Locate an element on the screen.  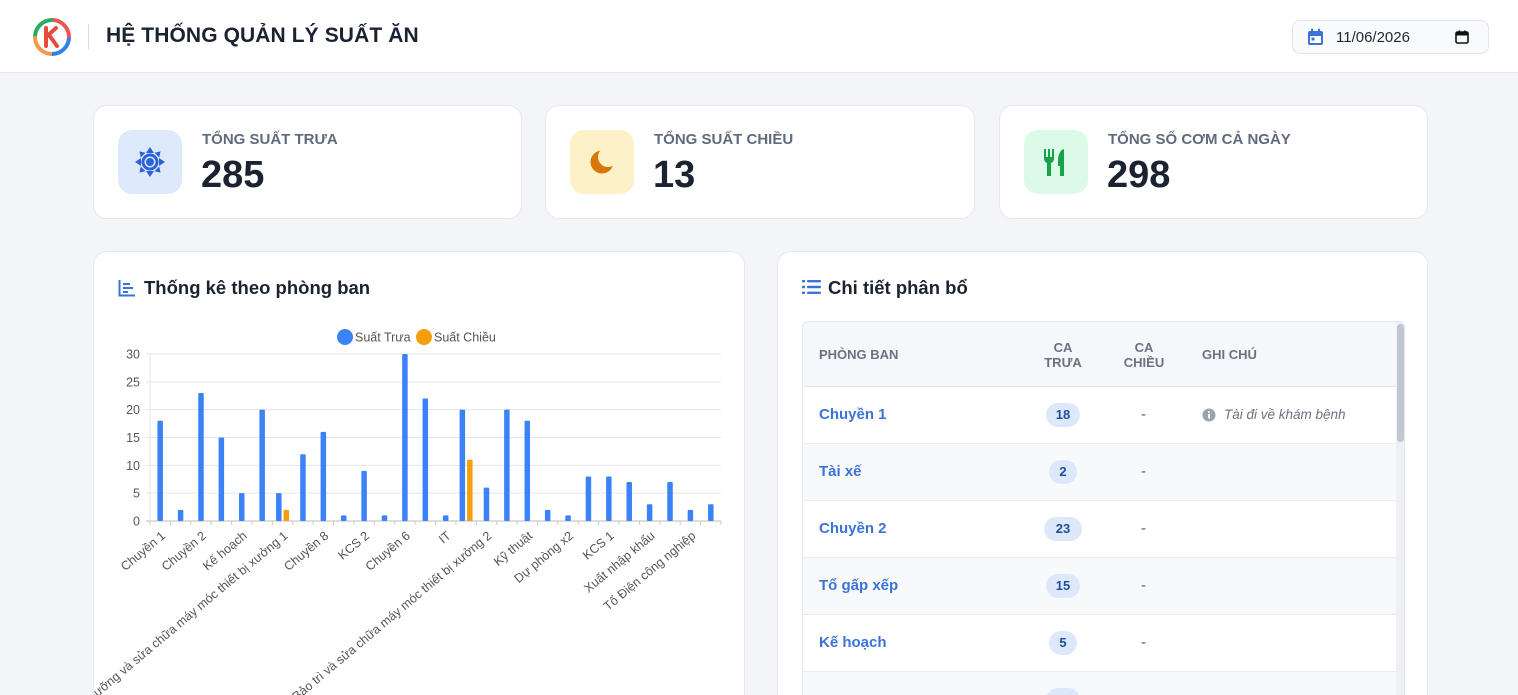
lunch-count-badge: 18 is located at coordinates (1063, 415).